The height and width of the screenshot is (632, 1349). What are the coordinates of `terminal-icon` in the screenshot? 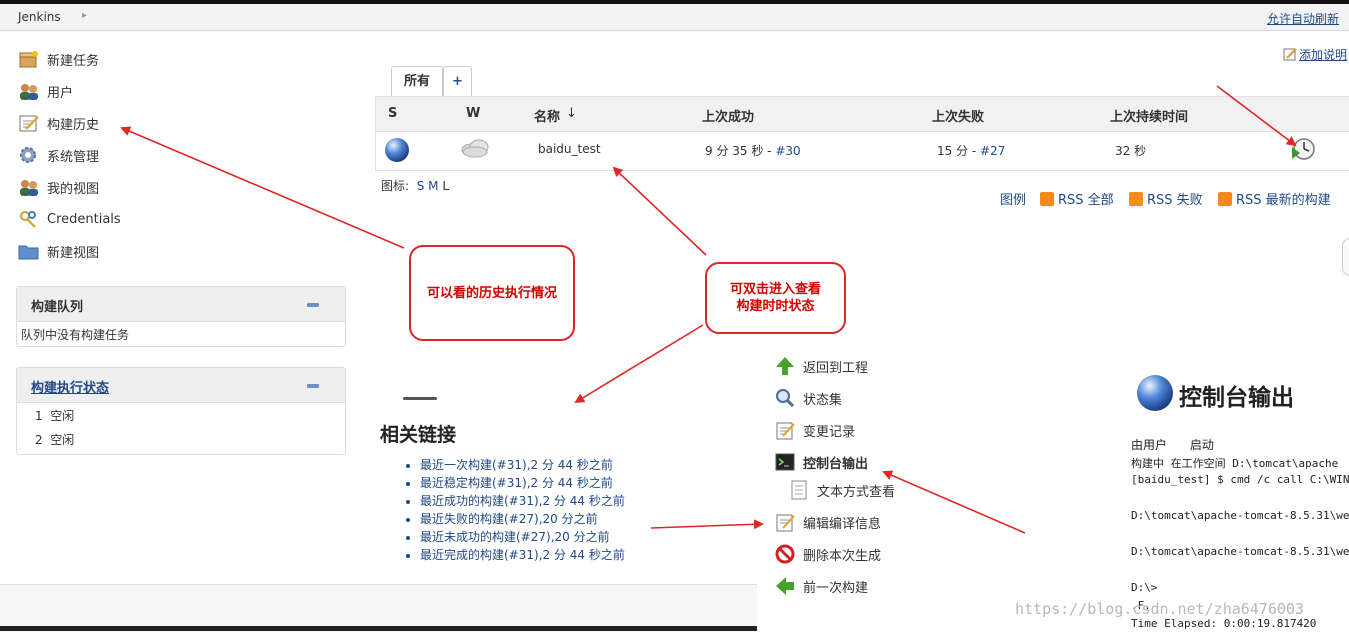 It's located at (785, 462).